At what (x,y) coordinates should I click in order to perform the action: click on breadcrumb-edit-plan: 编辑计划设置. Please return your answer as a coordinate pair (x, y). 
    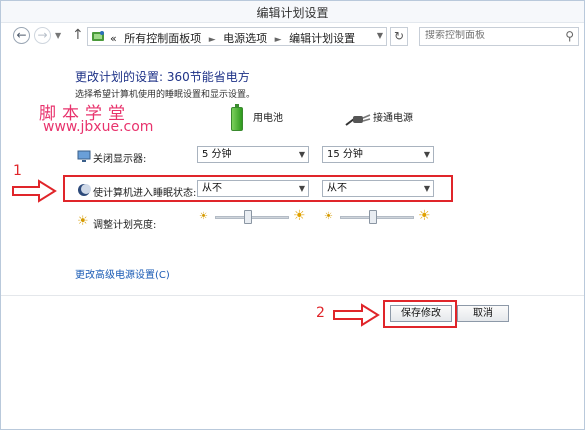
    Looking at the image, I should click on (322, 38).